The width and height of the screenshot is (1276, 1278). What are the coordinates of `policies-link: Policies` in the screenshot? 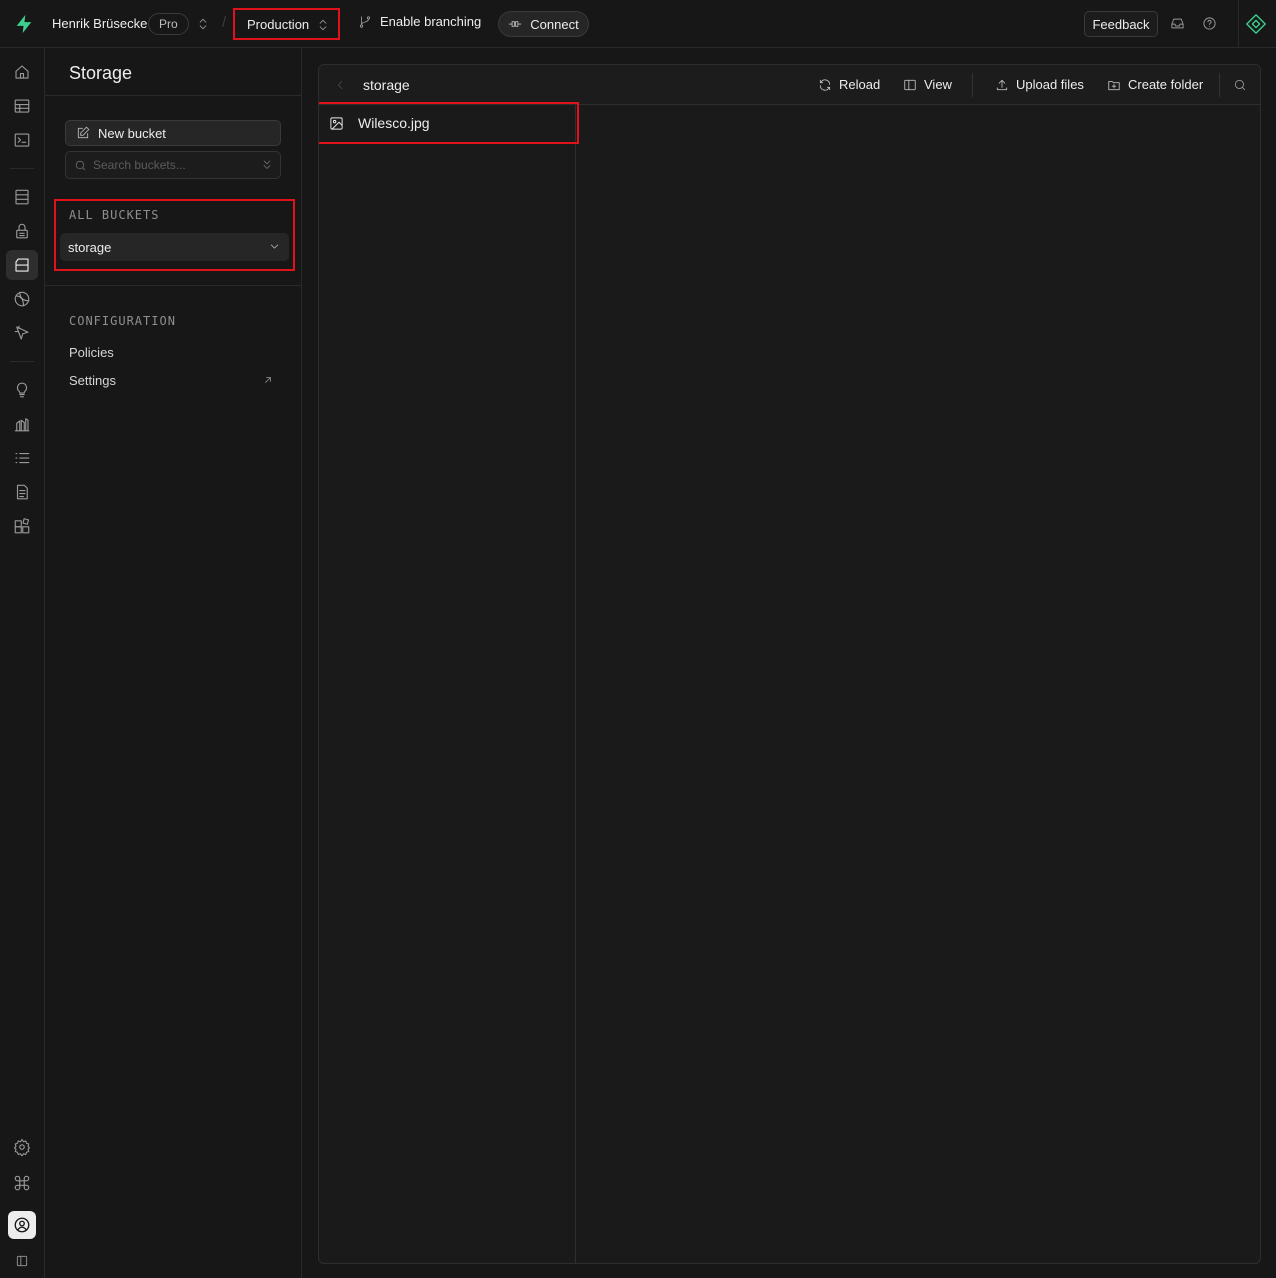 It's located at (91, 352).